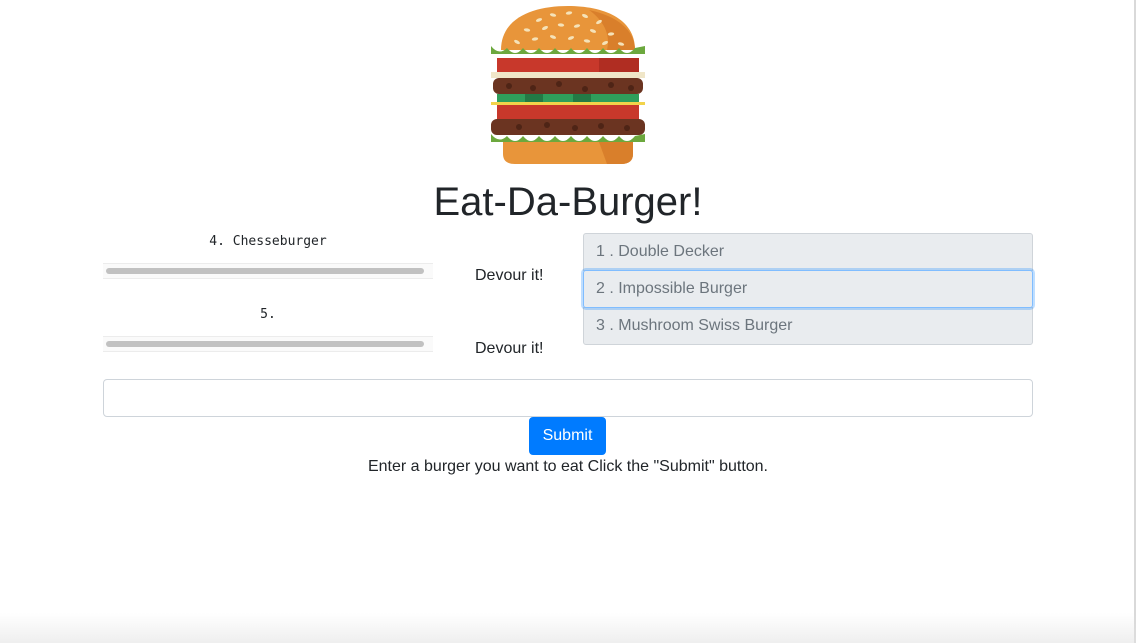  What do you see at coordinates (268, 314) in the screenshot?
I see `burger-name: 5.` at bounding box center [268, 314].